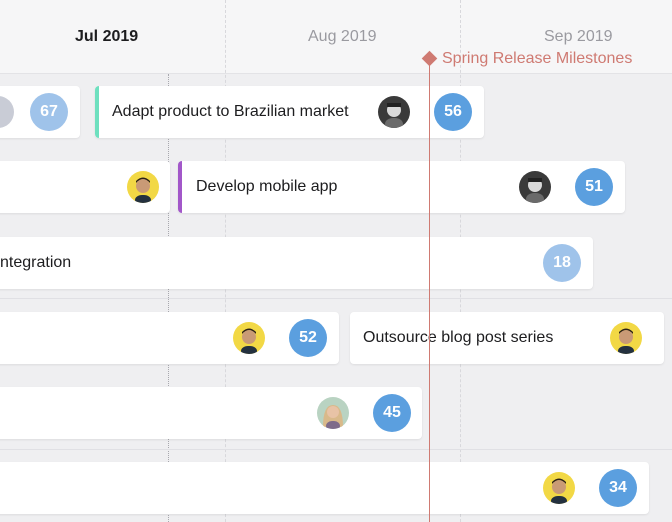 The width and height of the screenshot is (672, 522). I want to click on card-title: ntegration, so click(36, 262).